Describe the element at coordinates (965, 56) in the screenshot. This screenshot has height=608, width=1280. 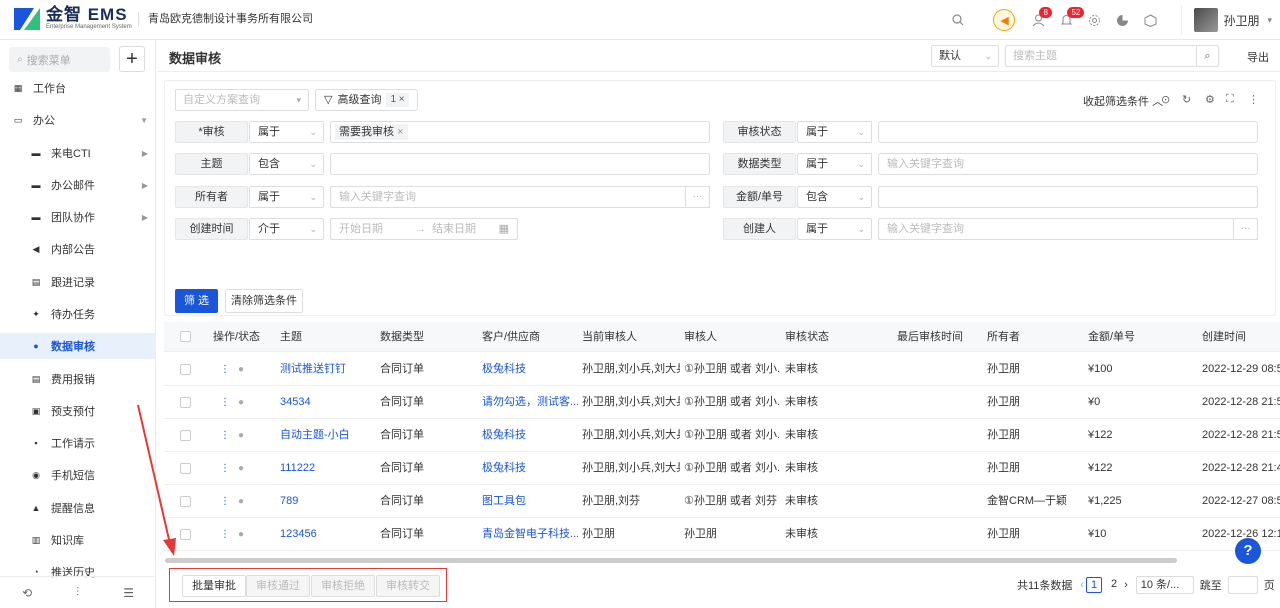
I see `sort-select: 默认 ⌄` at that location.